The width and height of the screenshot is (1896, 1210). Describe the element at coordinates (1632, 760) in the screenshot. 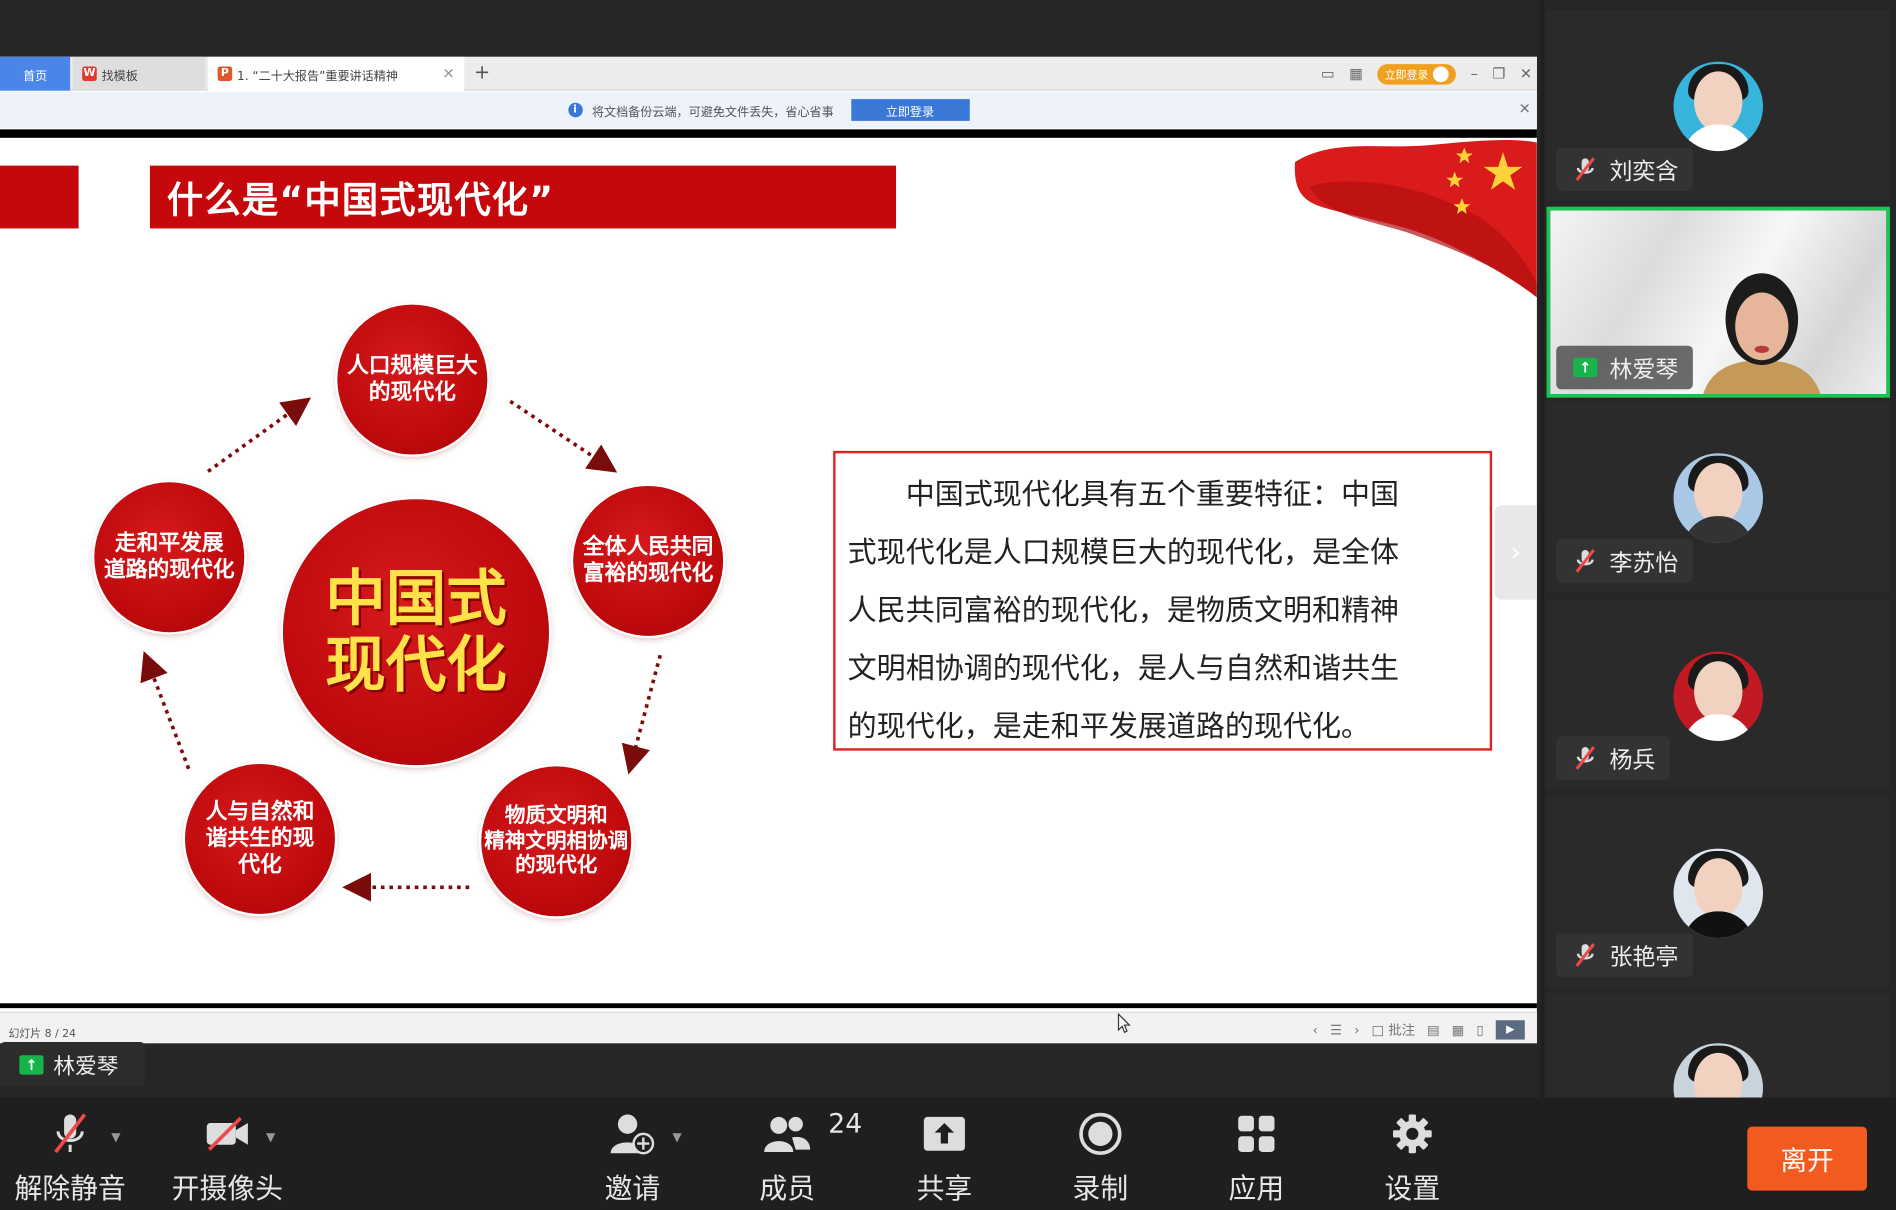

I see `participant-name: 杨兵` at that location.